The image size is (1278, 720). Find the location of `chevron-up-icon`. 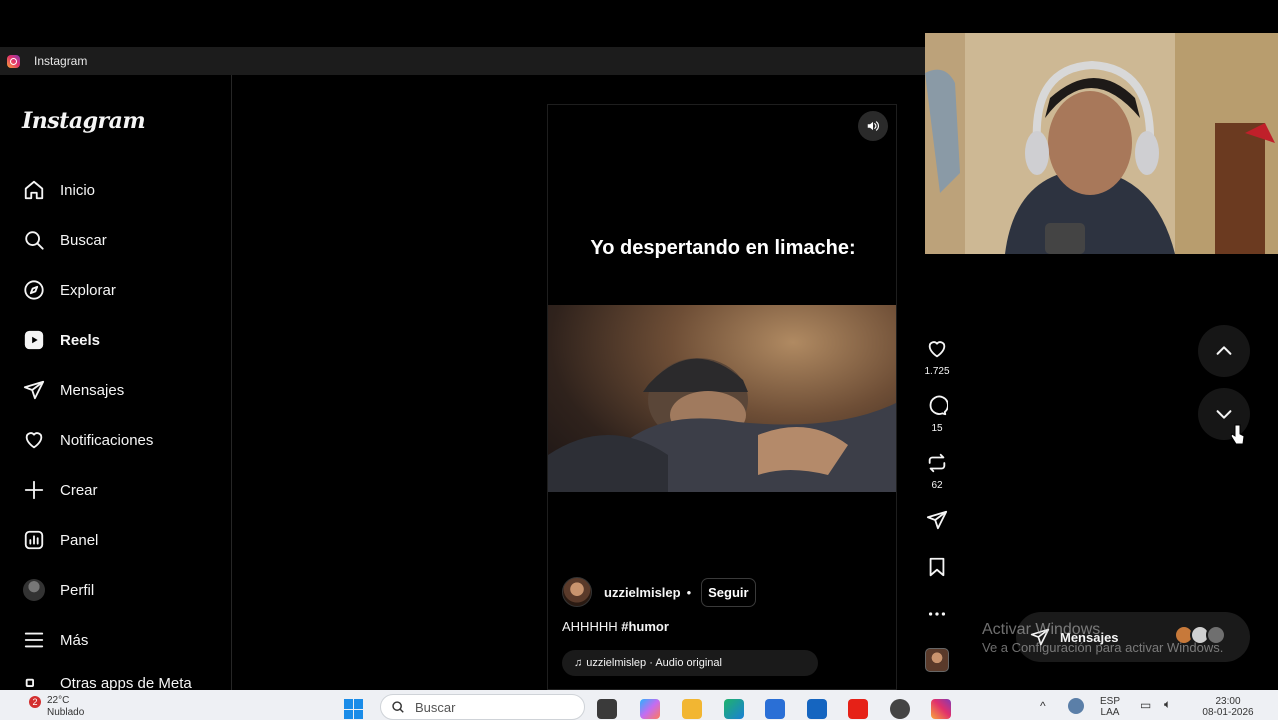

chevron-up-icon is located at coordinates (1224, 350).